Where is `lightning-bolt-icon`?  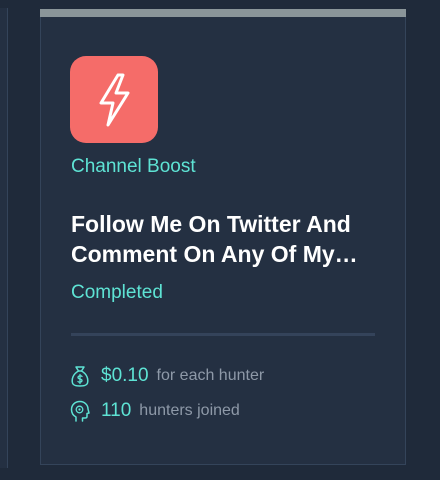 lightning-bolt-icon is located at coordinates (114, 99).